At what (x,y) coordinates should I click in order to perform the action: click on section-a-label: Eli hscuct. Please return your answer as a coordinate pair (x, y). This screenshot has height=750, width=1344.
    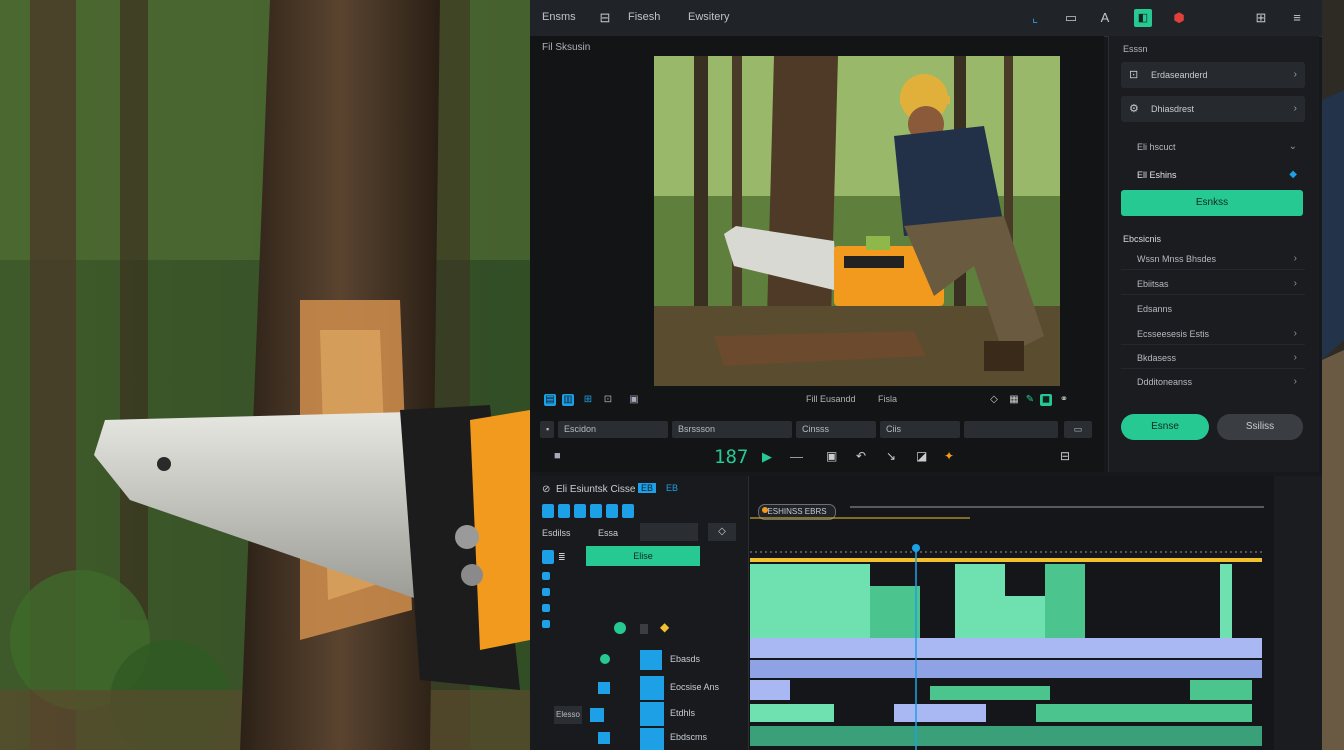
    Looking at the image, I should click on (1156, 147).